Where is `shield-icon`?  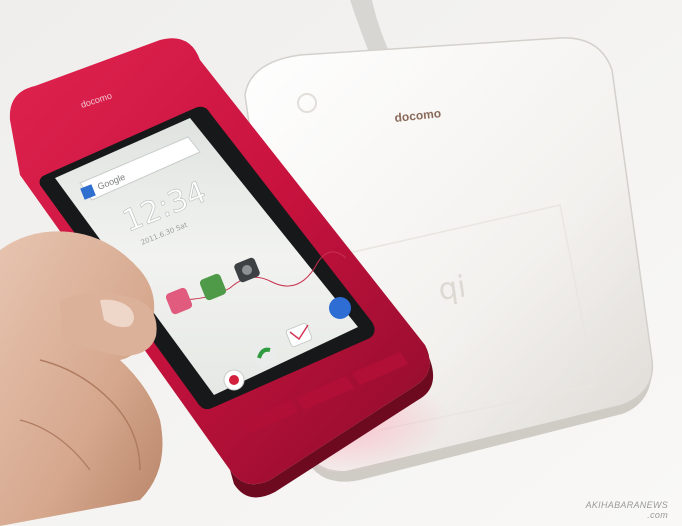
shield-icon is located at coordinates (234, 380).